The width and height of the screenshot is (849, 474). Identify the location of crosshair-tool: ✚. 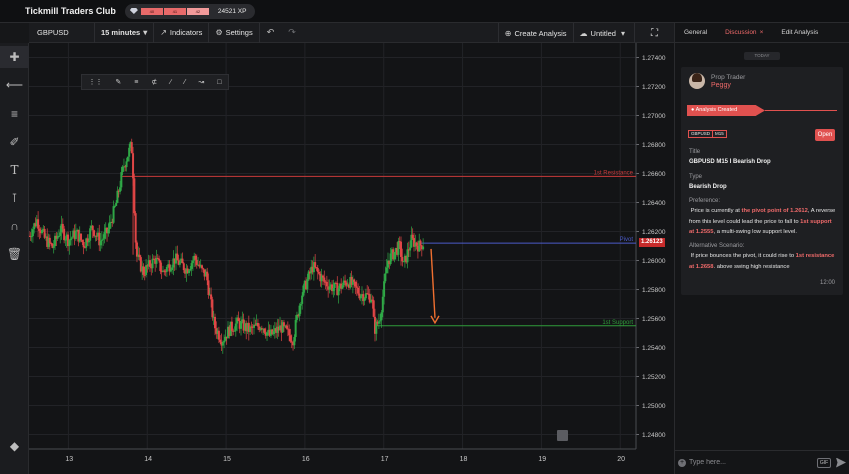
(14, 57).